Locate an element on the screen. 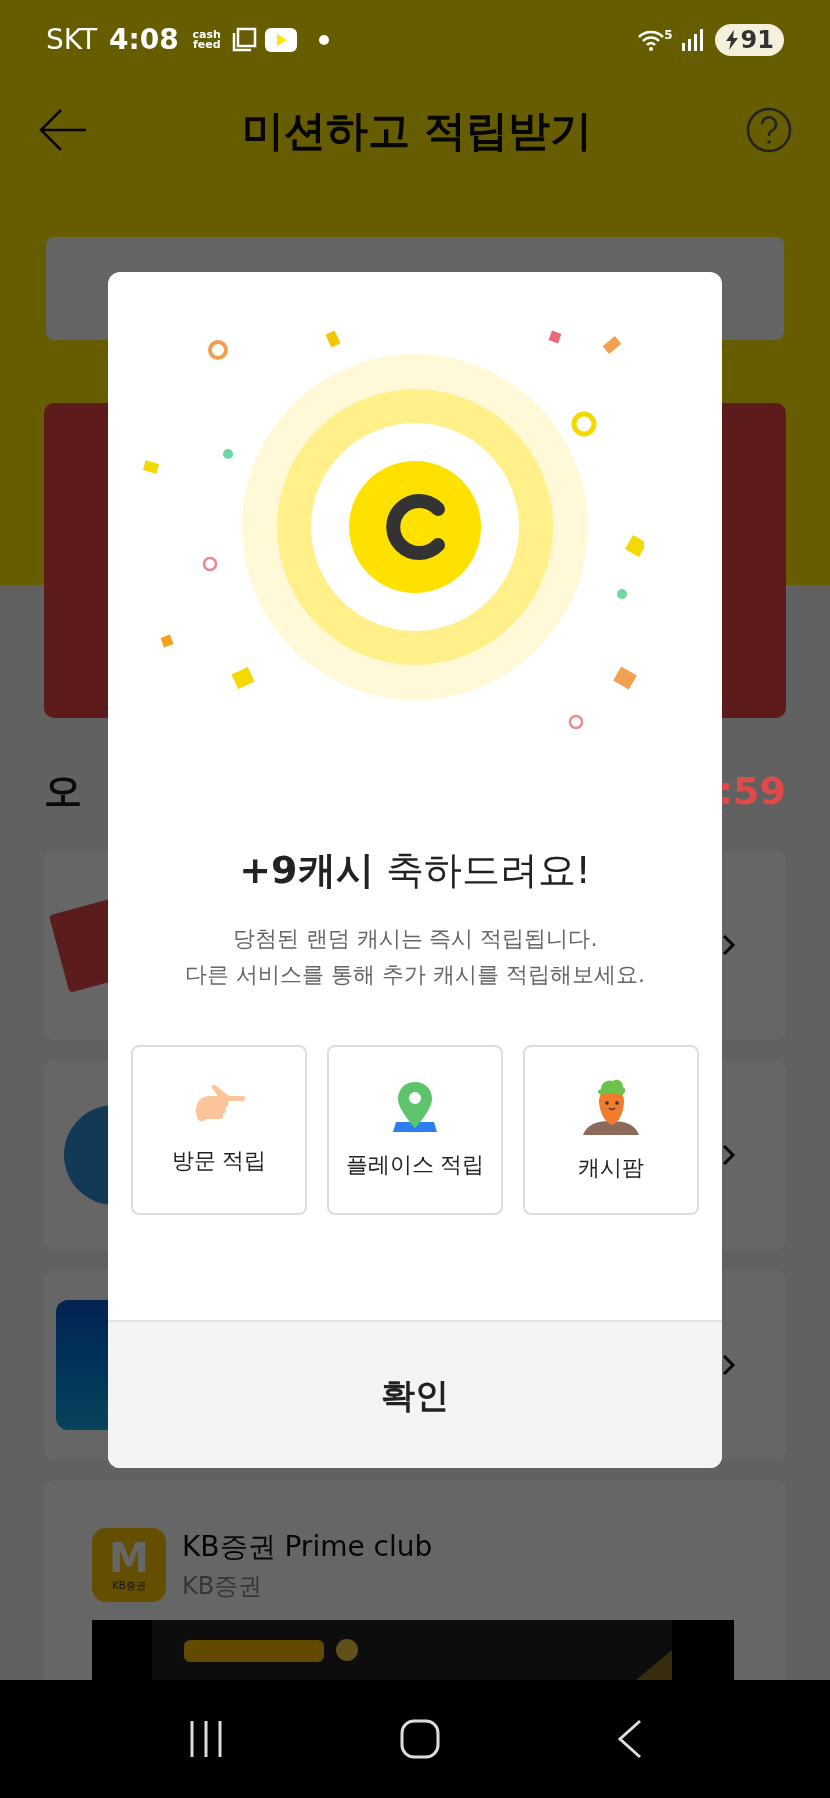 This screenshot has width=830, height=1798. dialog-message: 당첨된 랜덤 캐시는 즉시 적립됩니다. is located at coordinates (415, 939).